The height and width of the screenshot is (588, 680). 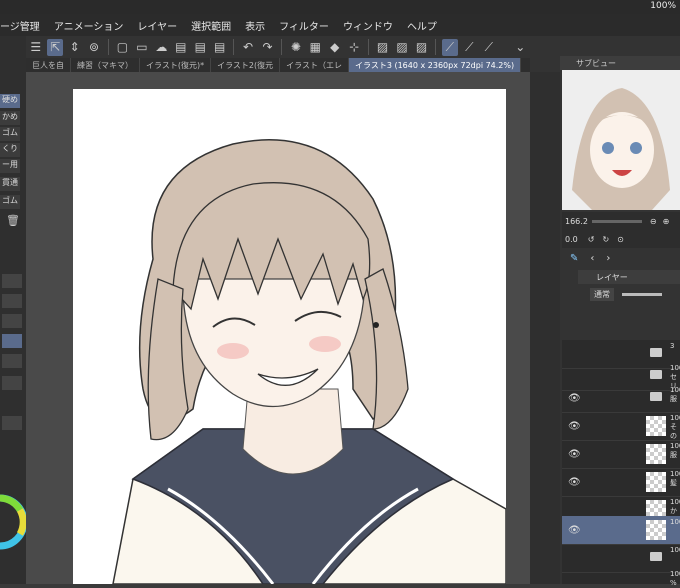 What do you see at coordinates (616, 221) in the screenshot?
I see `zoom-slider` at bounding box center [616, 221].